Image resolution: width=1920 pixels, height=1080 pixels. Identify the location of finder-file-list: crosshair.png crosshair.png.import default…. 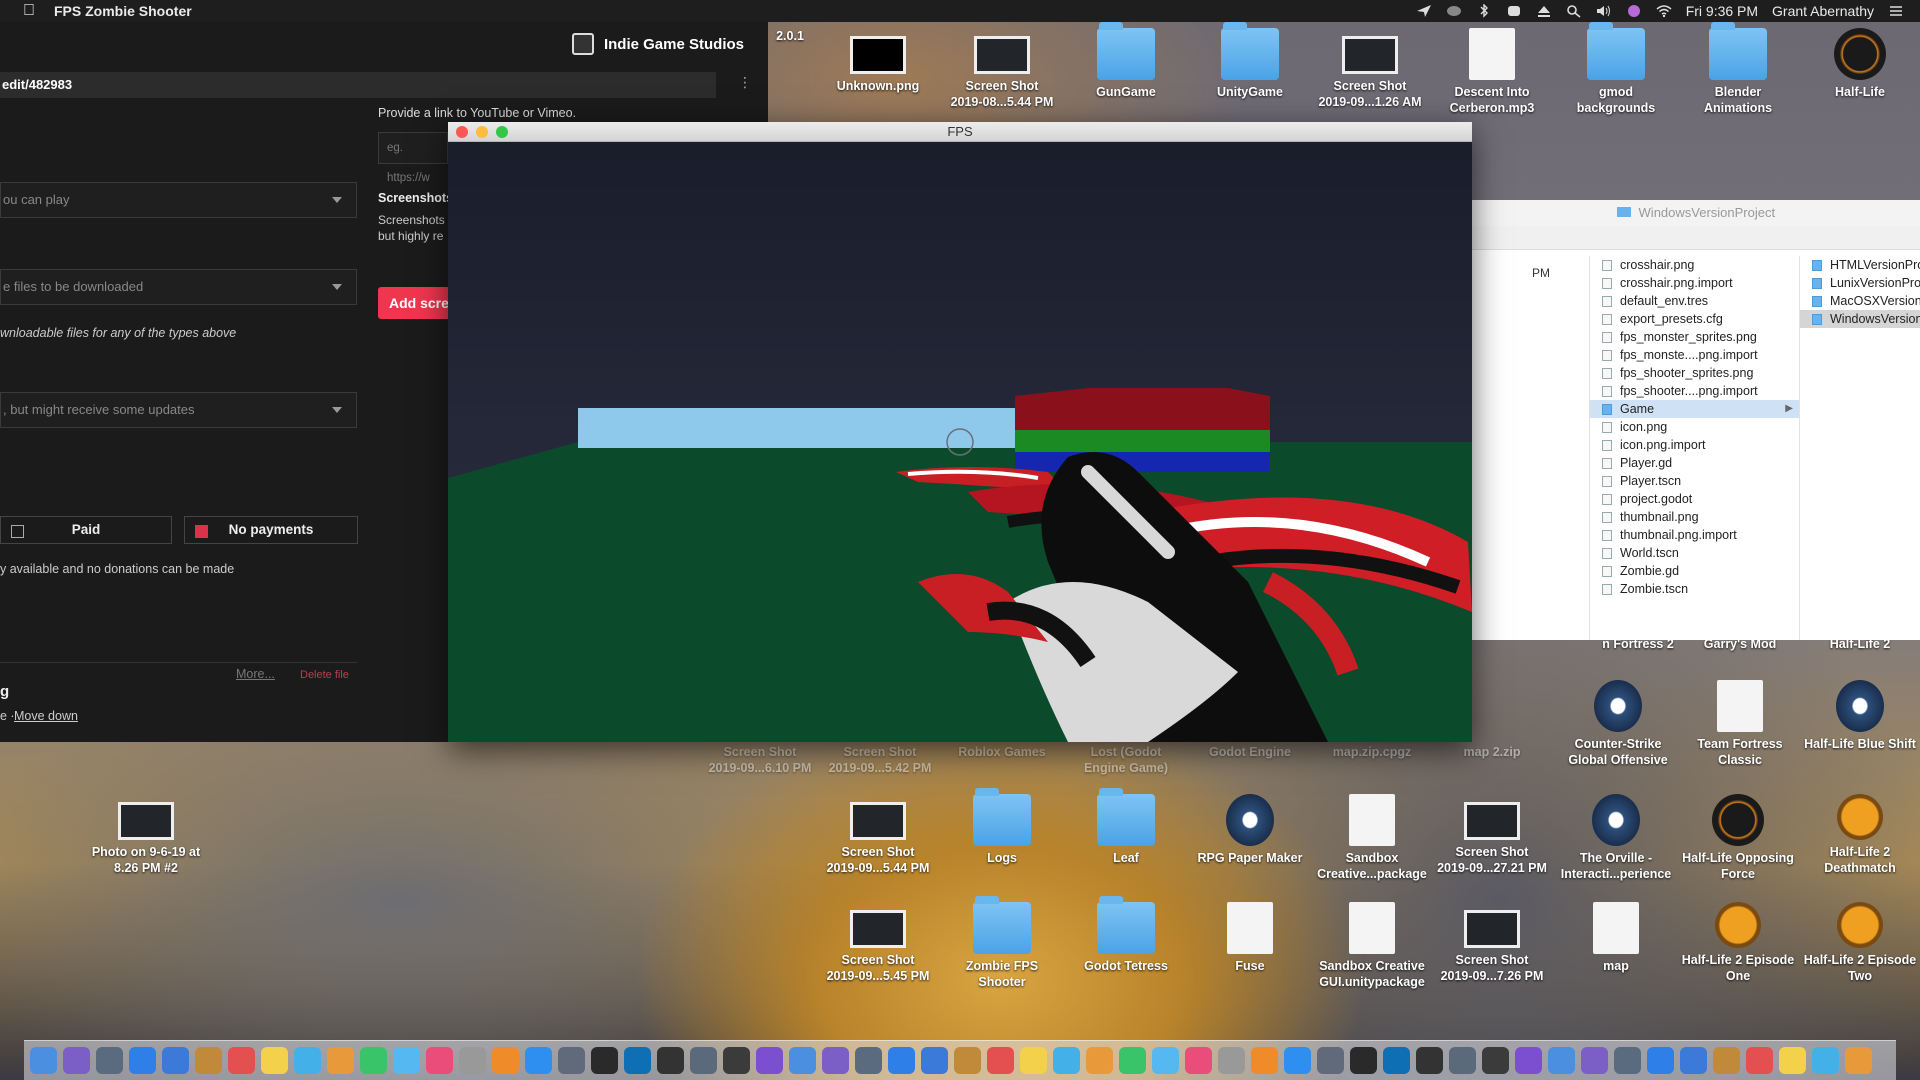
(1695, 448).